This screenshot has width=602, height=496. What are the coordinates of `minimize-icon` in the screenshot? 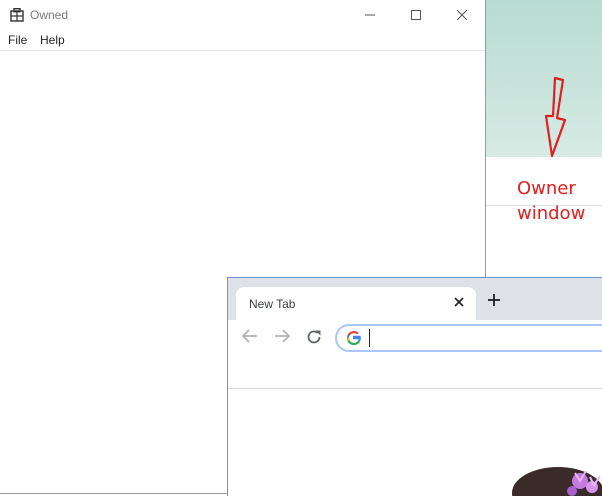 It's located at (370, 15).